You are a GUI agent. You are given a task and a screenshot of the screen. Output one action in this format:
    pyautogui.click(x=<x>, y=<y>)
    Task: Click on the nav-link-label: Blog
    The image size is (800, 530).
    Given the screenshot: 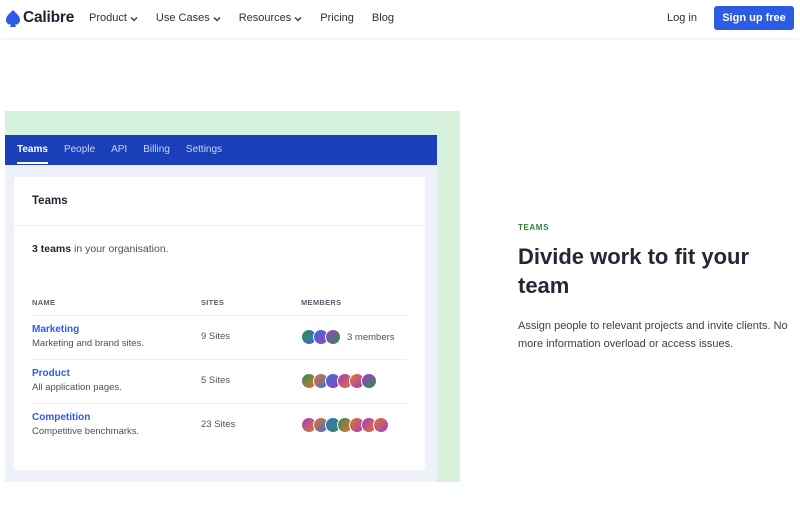 What is the action you would take?
    pyautogui.click(x=382, y=18)
    